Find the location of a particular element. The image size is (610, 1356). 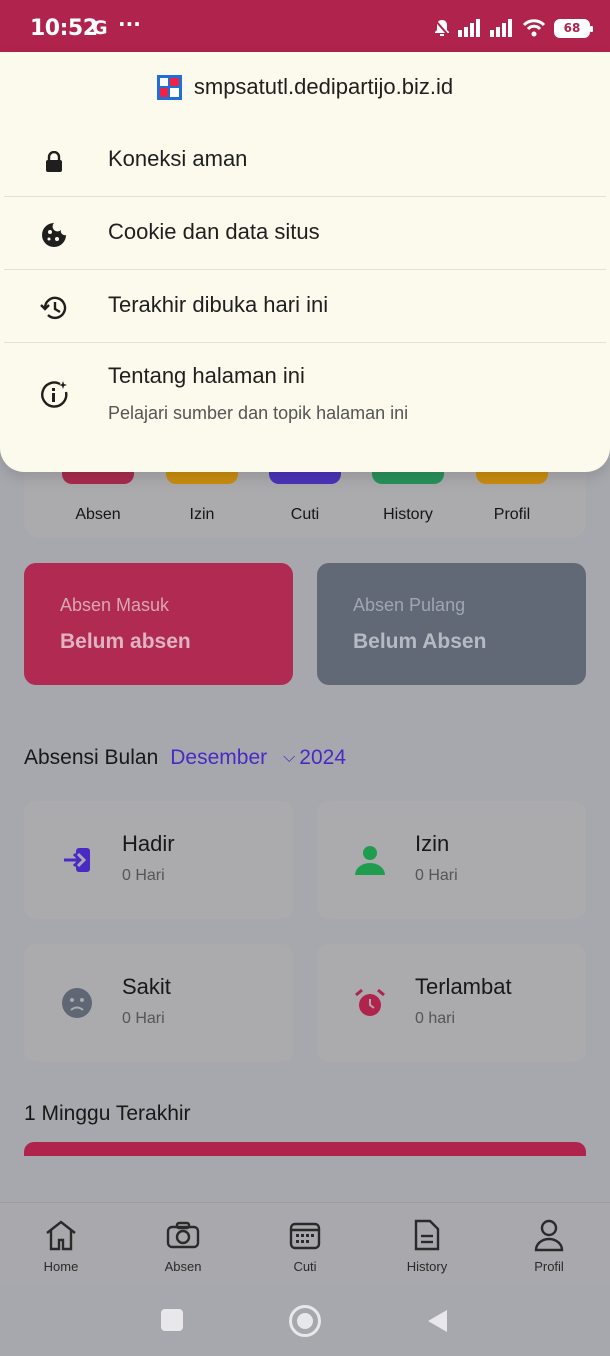

stat-izin-card: Izin 0 Hari is located at coordinates (451, 860).